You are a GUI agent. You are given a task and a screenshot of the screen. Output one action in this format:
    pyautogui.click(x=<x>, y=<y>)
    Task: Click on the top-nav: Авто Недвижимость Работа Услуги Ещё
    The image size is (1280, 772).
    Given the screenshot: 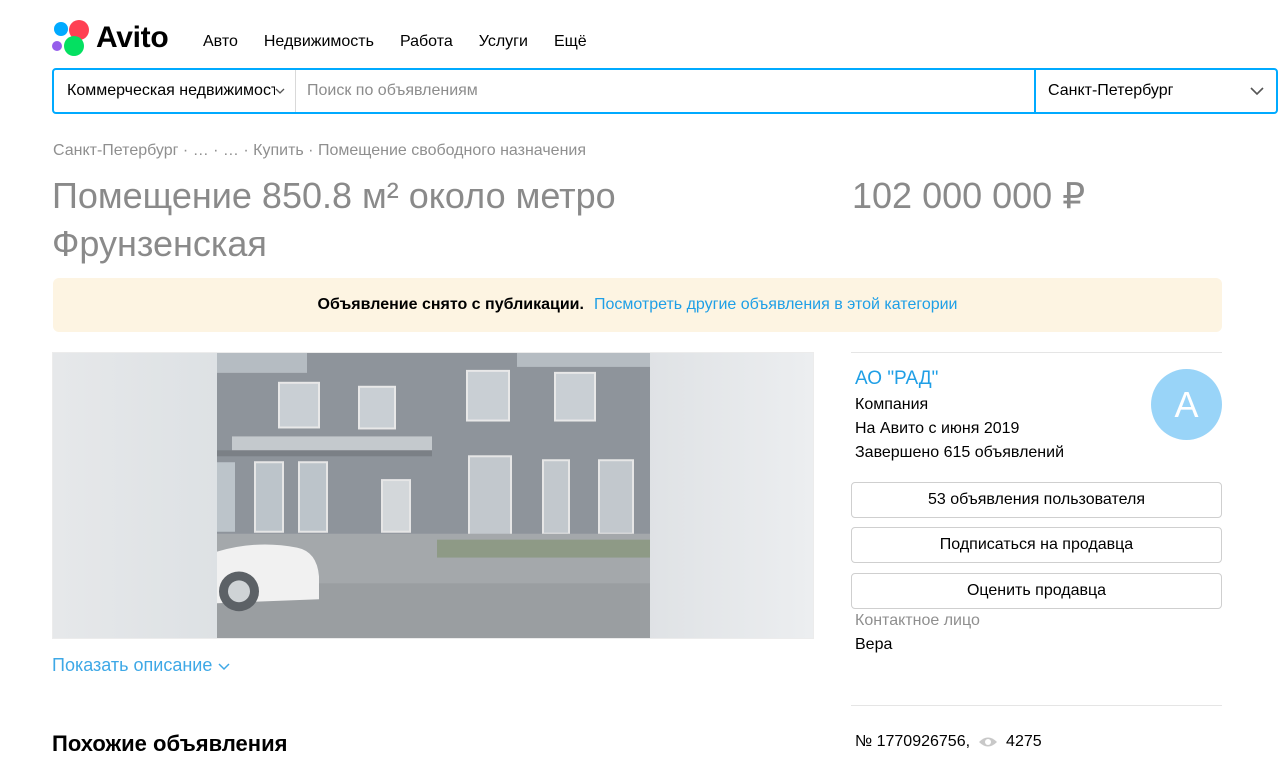 What is the action you would take?
    pyautogui.click(x=395, y=42)
    